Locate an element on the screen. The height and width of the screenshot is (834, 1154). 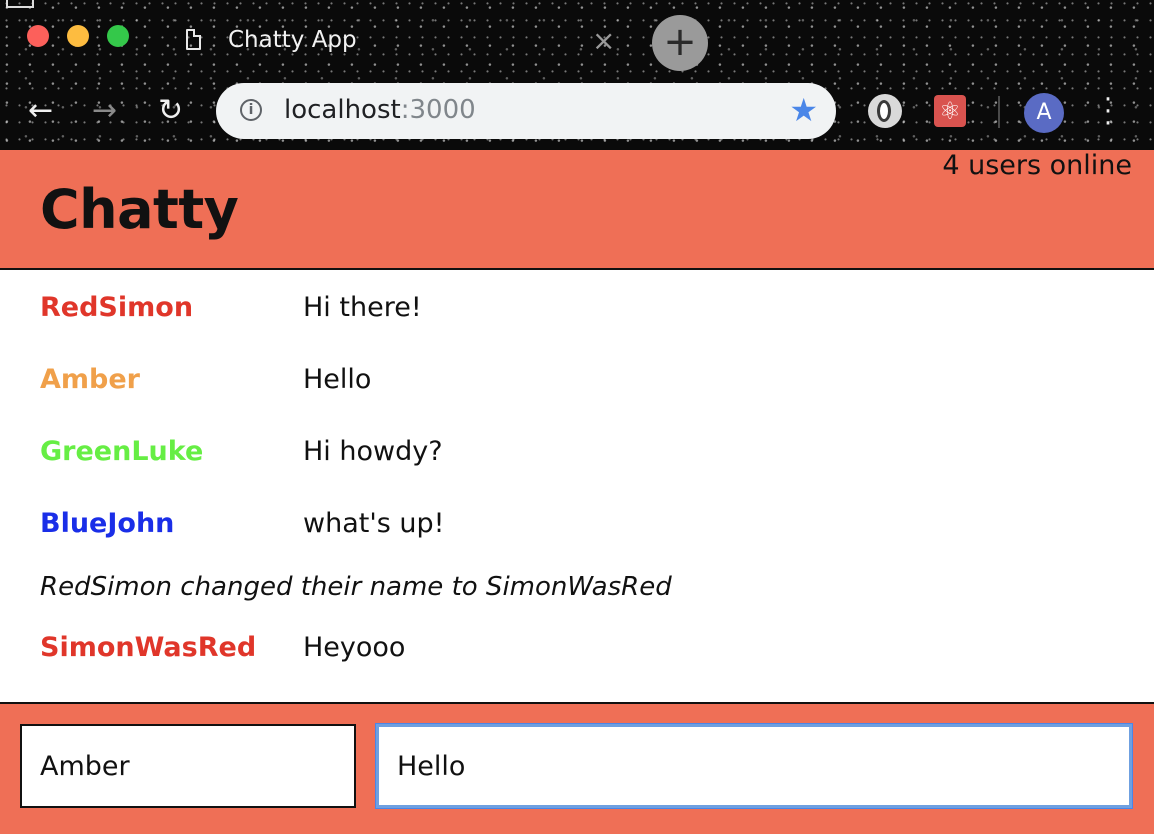
toolbar-divider is located at coordinates (999, 112).